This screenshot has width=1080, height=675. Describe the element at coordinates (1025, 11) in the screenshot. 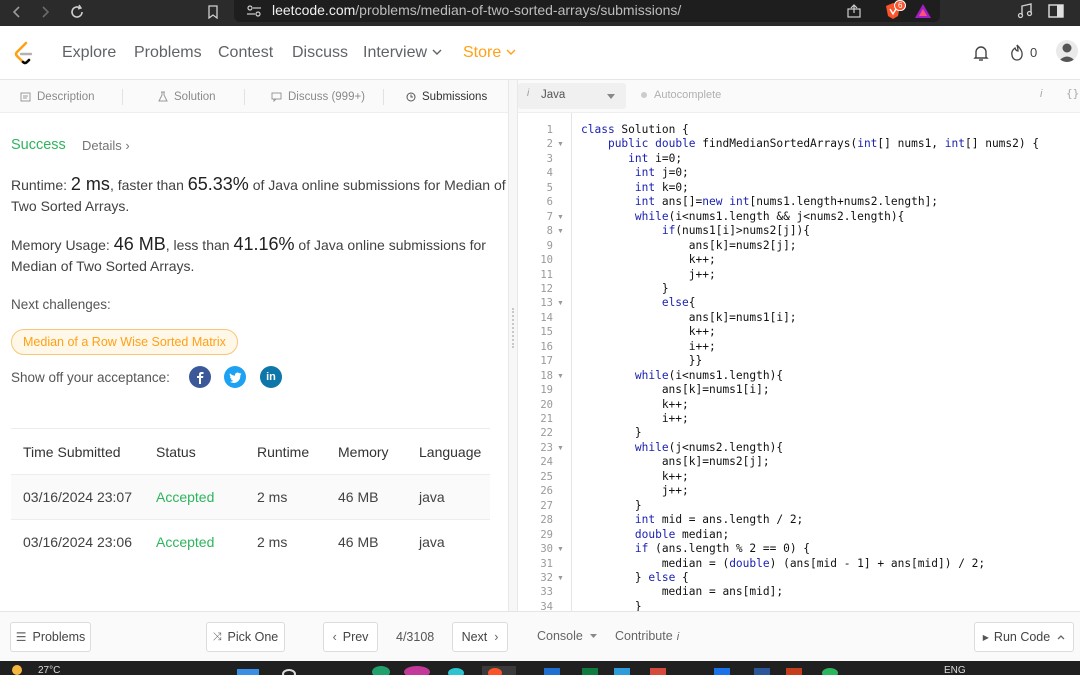

I see `media-icon` at that location.